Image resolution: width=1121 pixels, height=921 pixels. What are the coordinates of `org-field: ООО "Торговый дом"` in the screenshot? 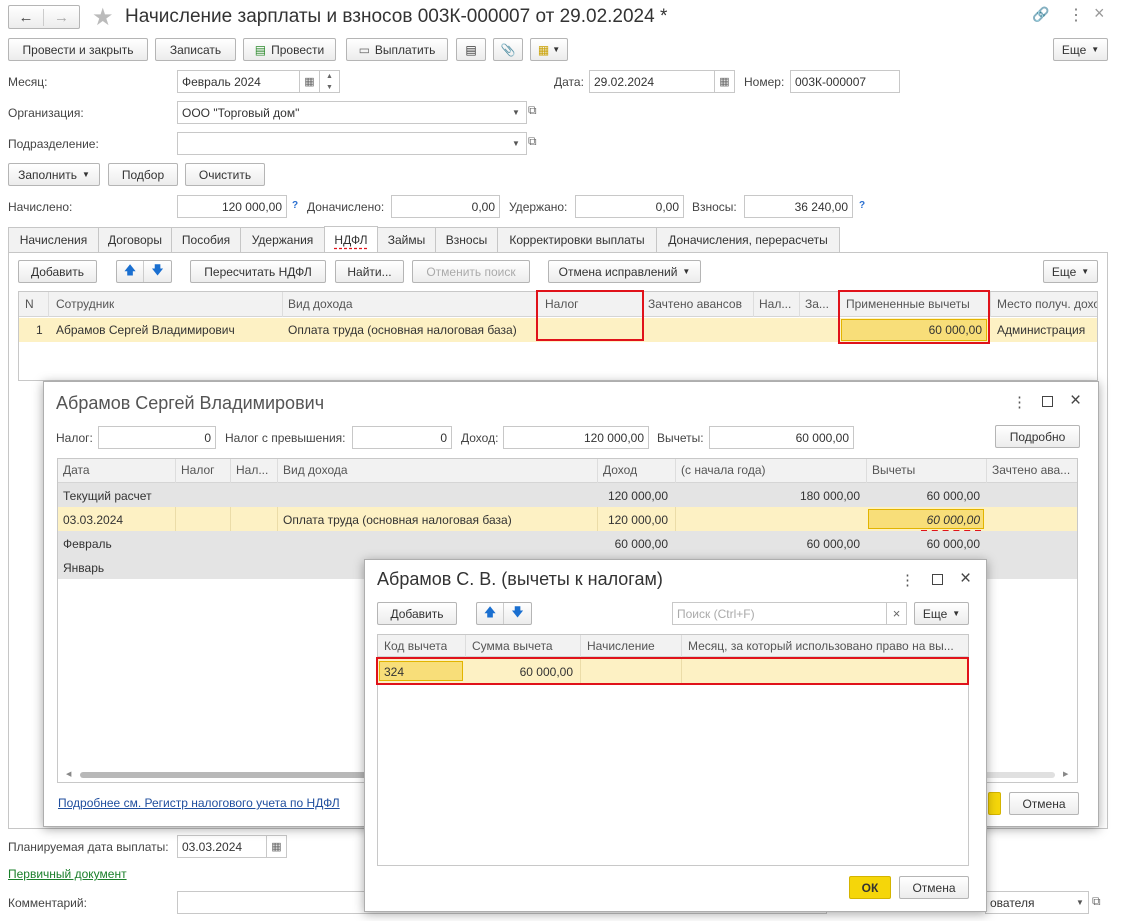 It's located at (352, 112).